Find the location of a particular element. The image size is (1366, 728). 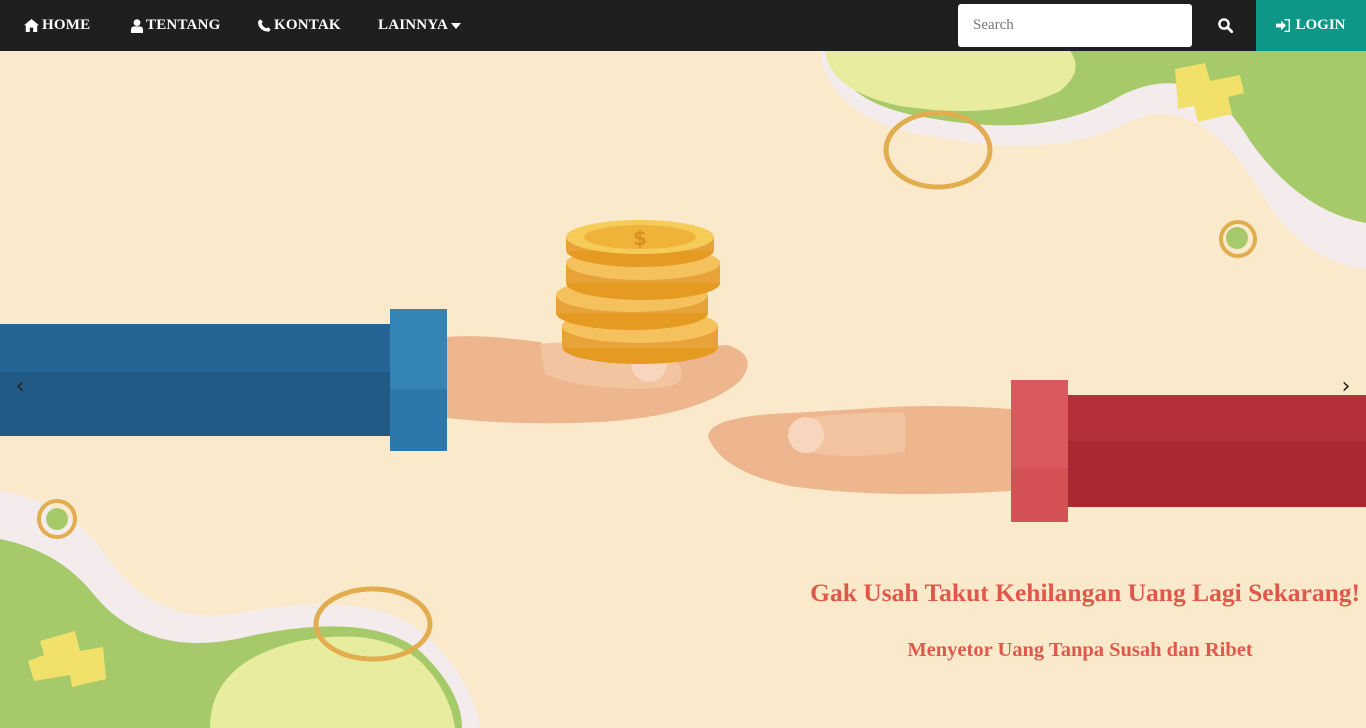

sign-in-icon is located at coordinates (1283, 25).